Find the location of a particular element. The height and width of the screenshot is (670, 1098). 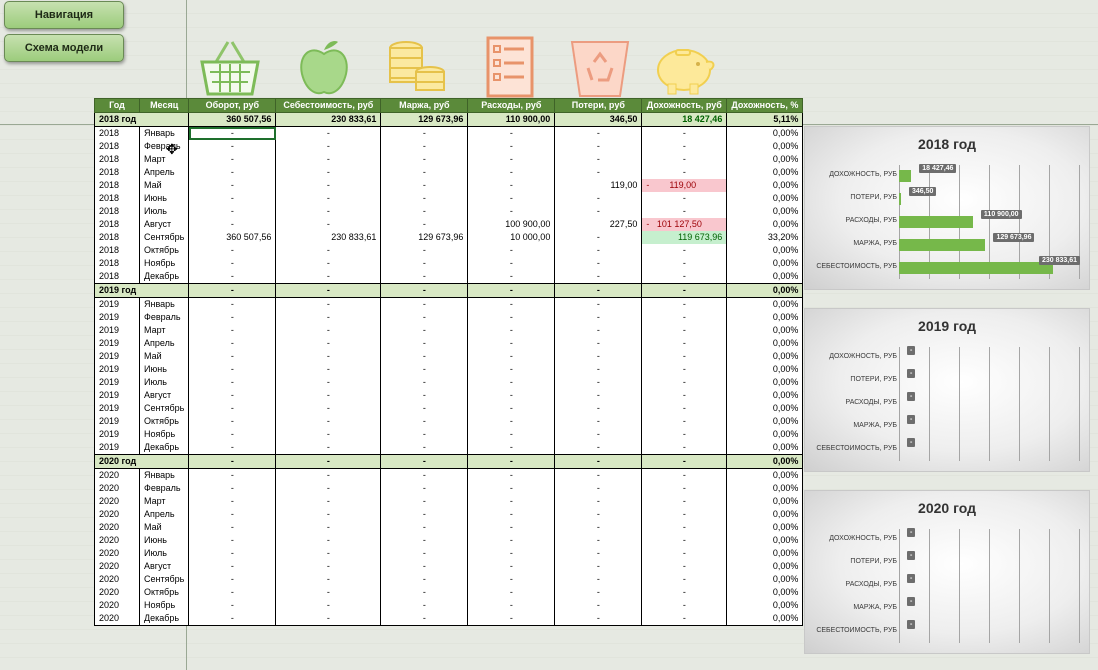

table-cell: 2019 is located at coordinates (117, 330).